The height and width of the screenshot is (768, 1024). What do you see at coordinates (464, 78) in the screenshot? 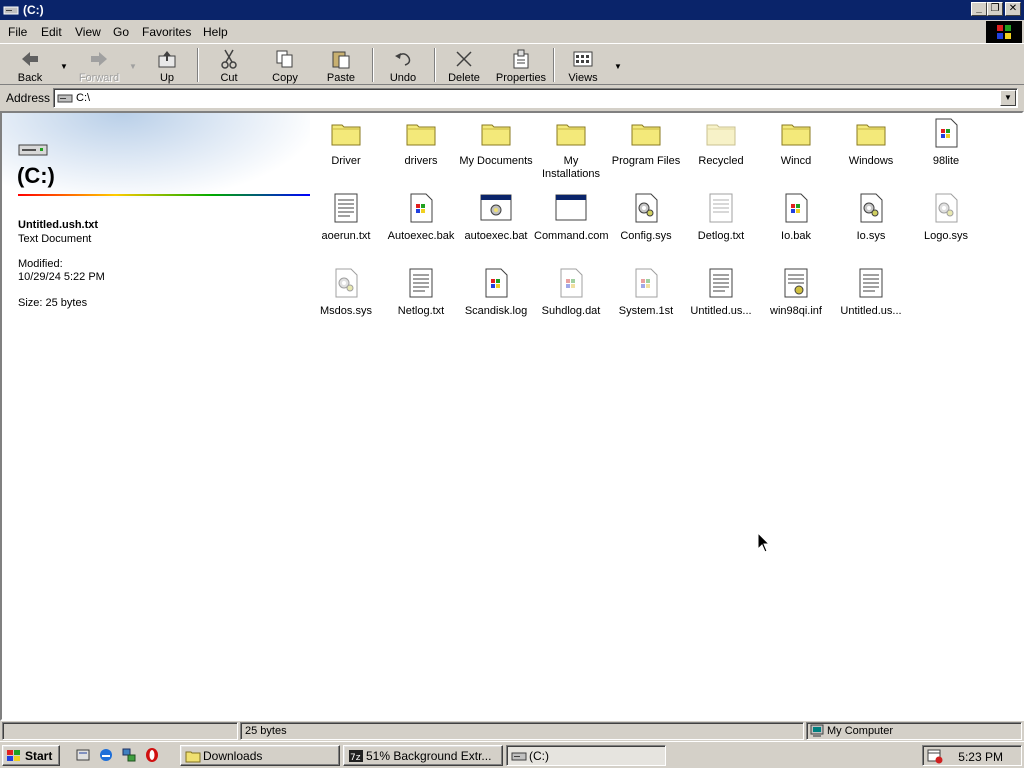
I see `delete-label: Delete` at bounding box center [464, 78].